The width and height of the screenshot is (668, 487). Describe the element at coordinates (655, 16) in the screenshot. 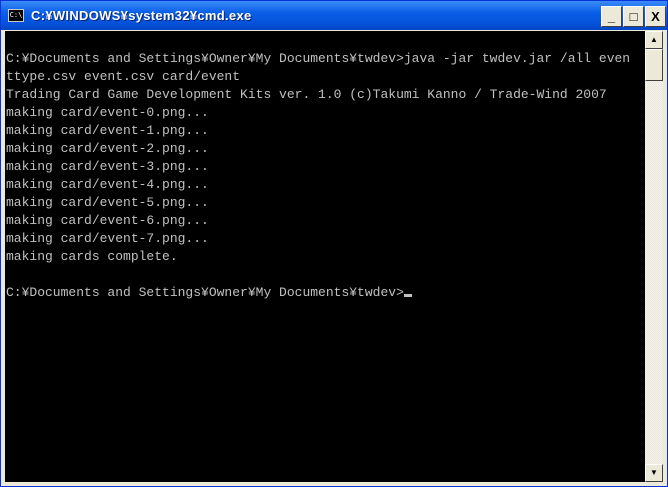

I see `close-button: X` at that location.